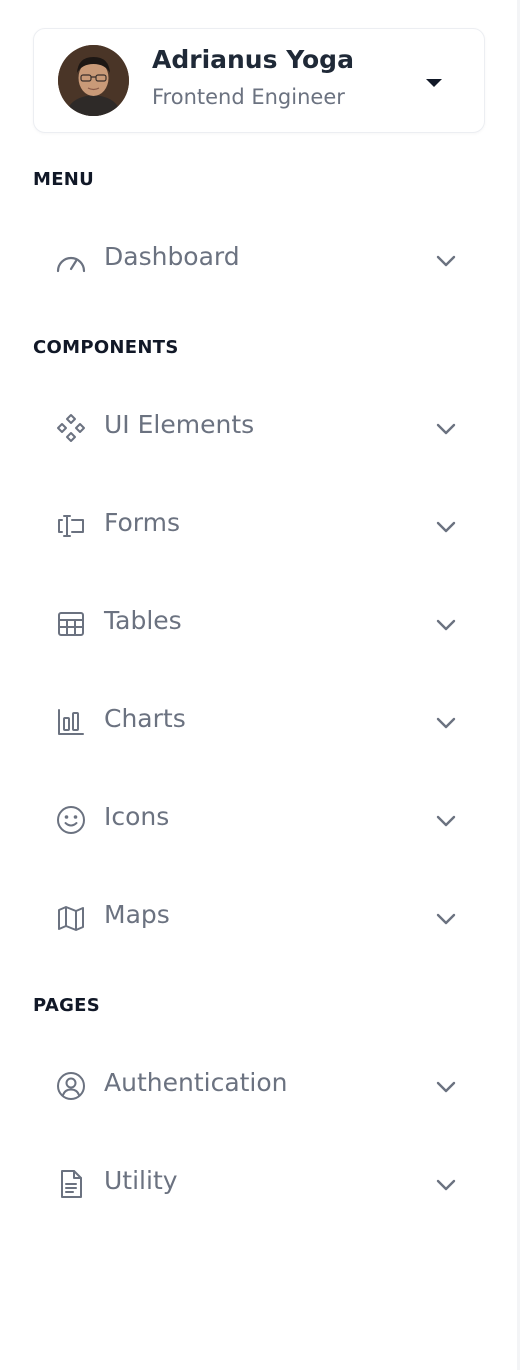 Image resolution: width=520 pixels, height=1370 pixels. What do you see at coordinates (142, 522) in the screenshot?
I see `nav-label: Forms` at bounding box center [142, 522].